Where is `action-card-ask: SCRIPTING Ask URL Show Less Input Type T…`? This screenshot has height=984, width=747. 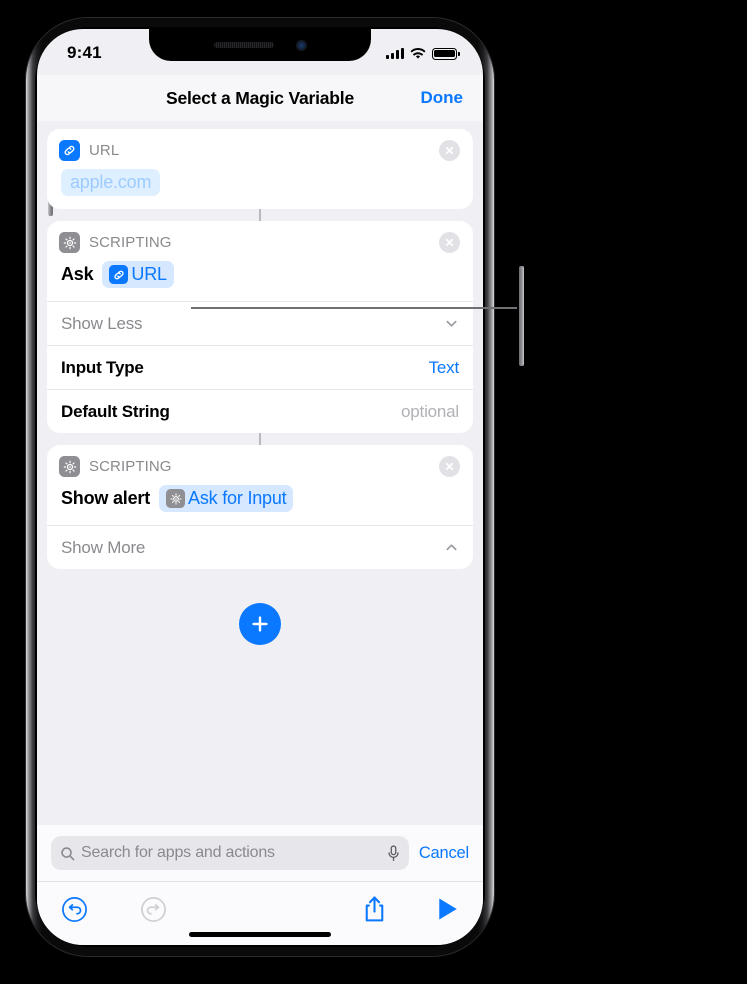
action-card-ask: SCRIPTING Ask URL Show Less Input Type T… is located at coordinates (260, 327).